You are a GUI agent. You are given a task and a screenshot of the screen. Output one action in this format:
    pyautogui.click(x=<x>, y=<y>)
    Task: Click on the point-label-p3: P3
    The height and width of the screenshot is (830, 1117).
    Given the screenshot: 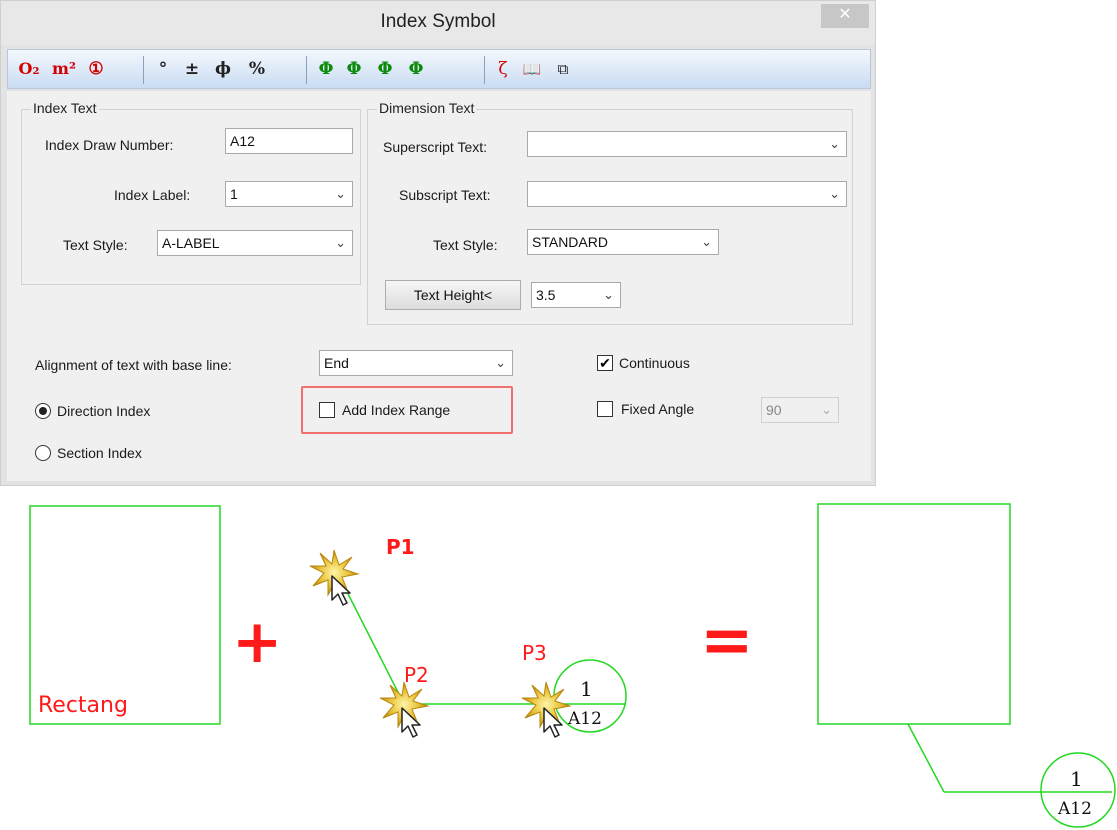 What is the action you would take?
    pyautogui.click(x=534, y=653)
    